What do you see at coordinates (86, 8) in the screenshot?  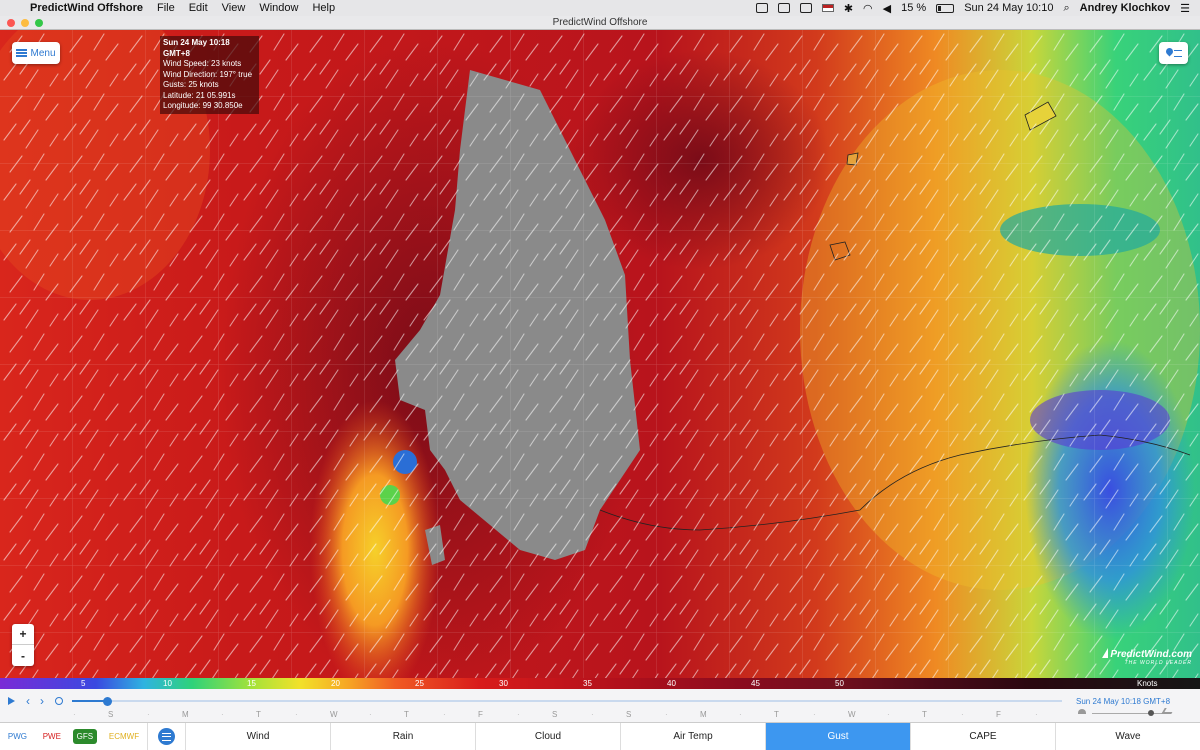 I see `menubar-app-name: PredictWind Offshore` at bounding box center [86, 8].